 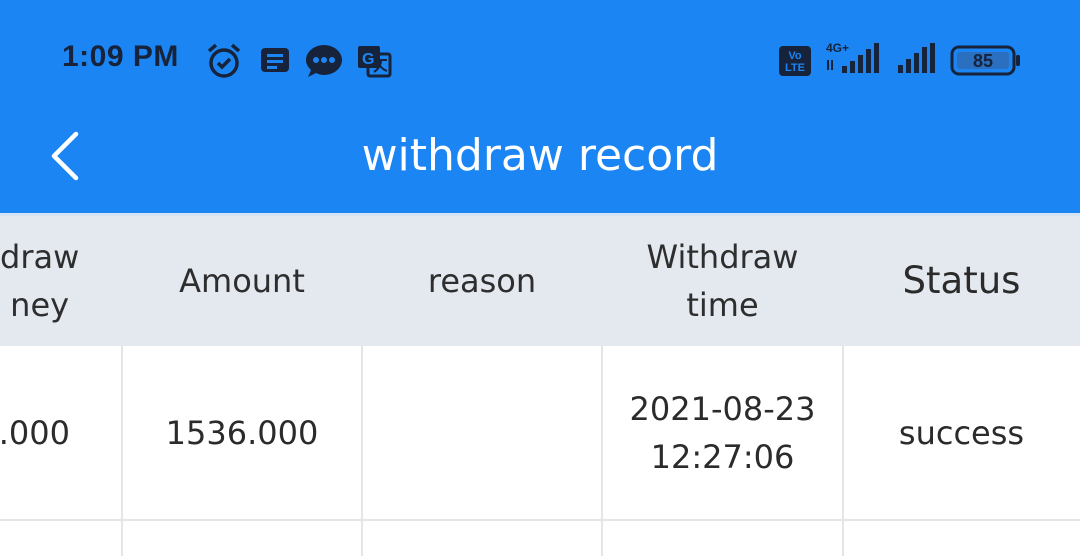 I want to click on status-time: 1:09 PM, so click(x=120, y=56).